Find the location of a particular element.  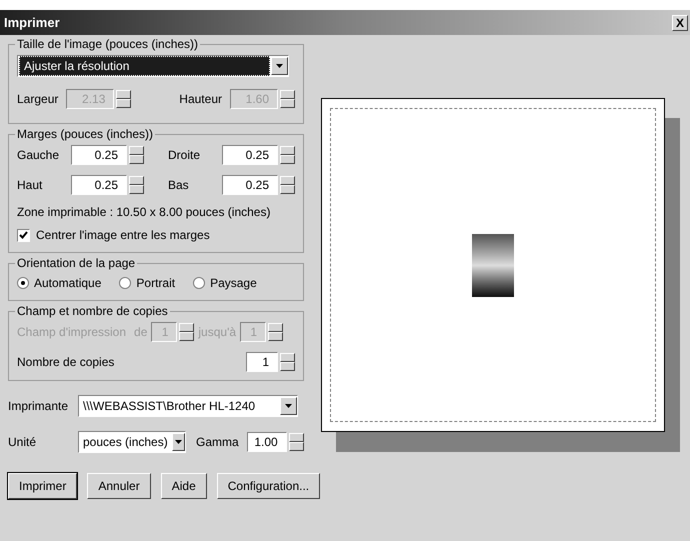

field-label: Bas is located at coordinates (178, 185).